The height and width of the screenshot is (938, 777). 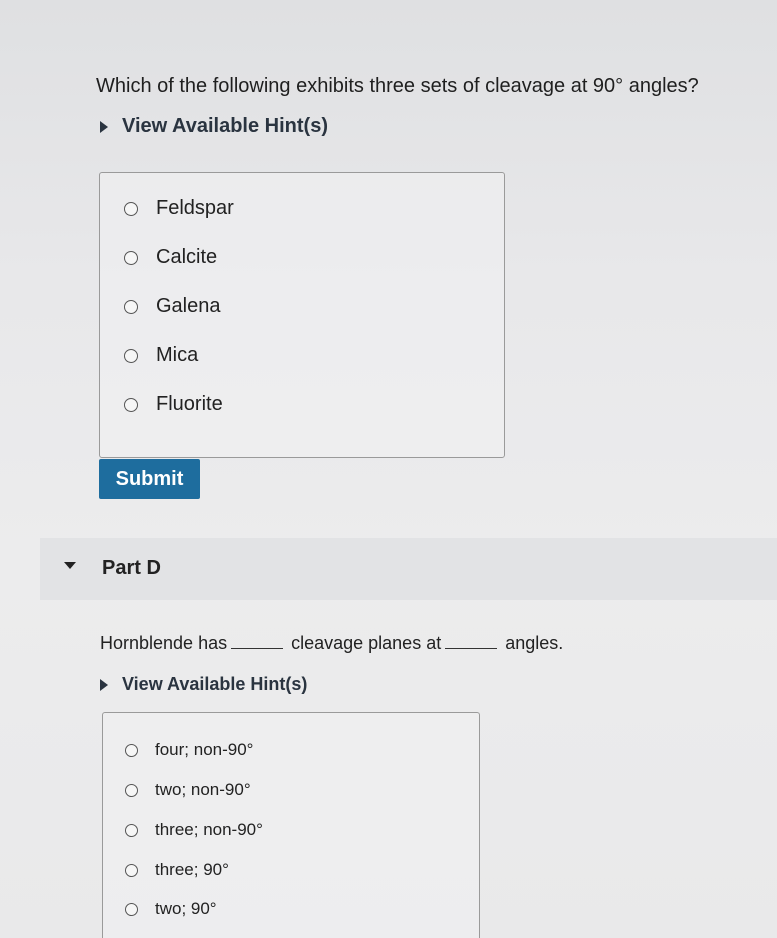 What do you see at coordinates (195, 208) in the screenshot?
I see `option-label: Feldspar` at bounding box center [195, 208].